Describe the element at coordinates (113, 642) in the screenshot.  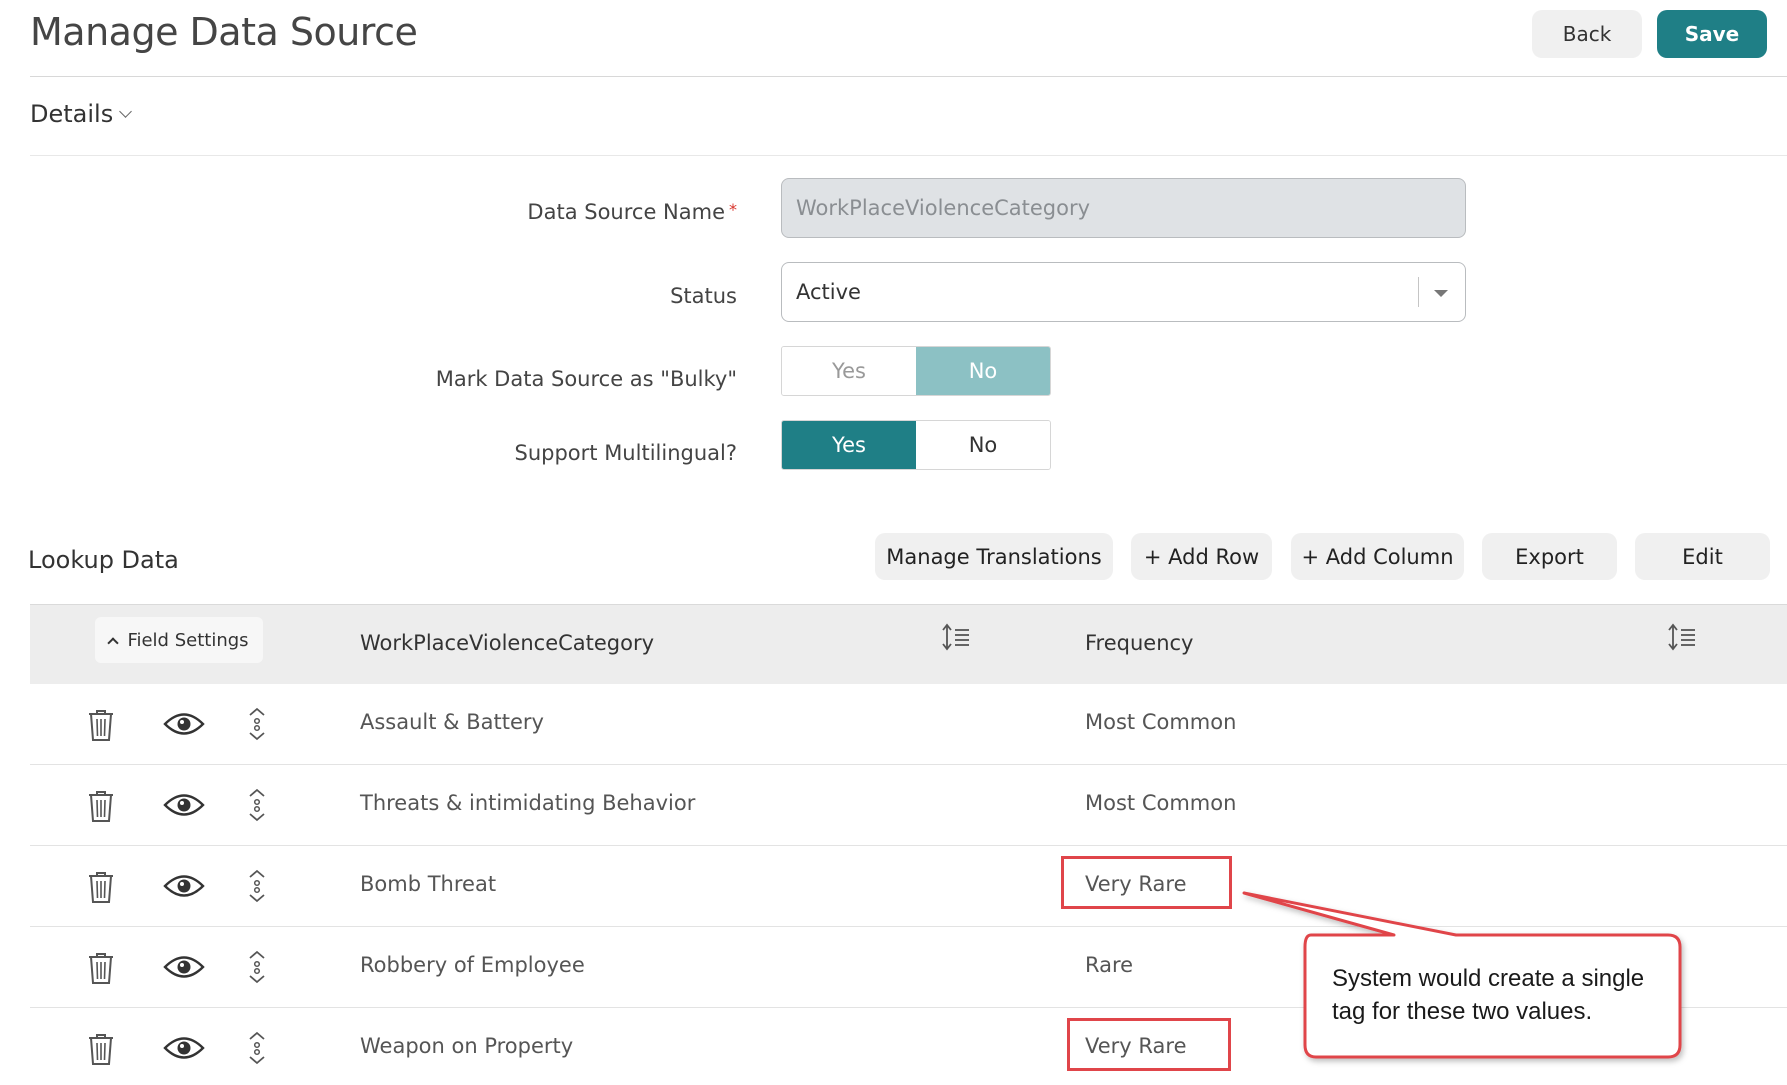
I see `chevron-up-icon` at that location.